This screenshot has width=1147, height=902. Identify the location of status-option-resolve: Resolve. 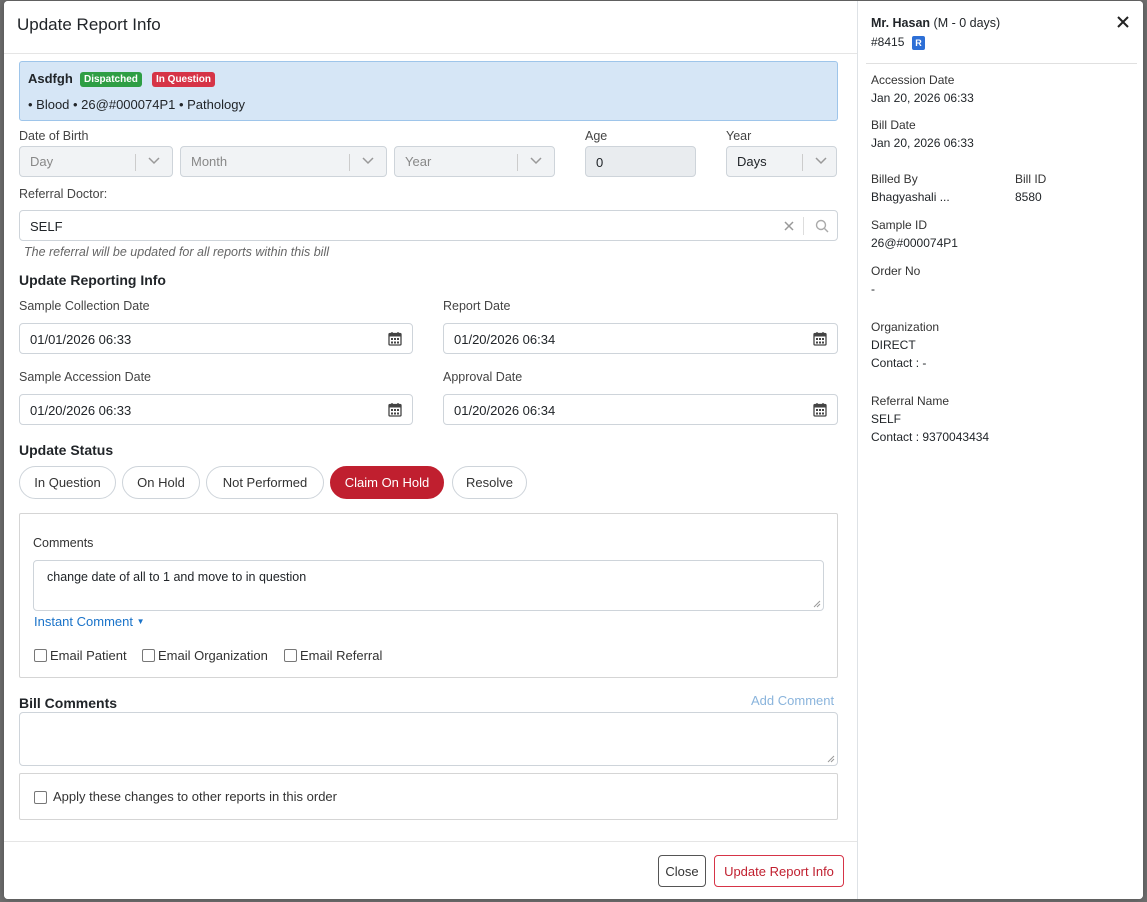
(489, 482).